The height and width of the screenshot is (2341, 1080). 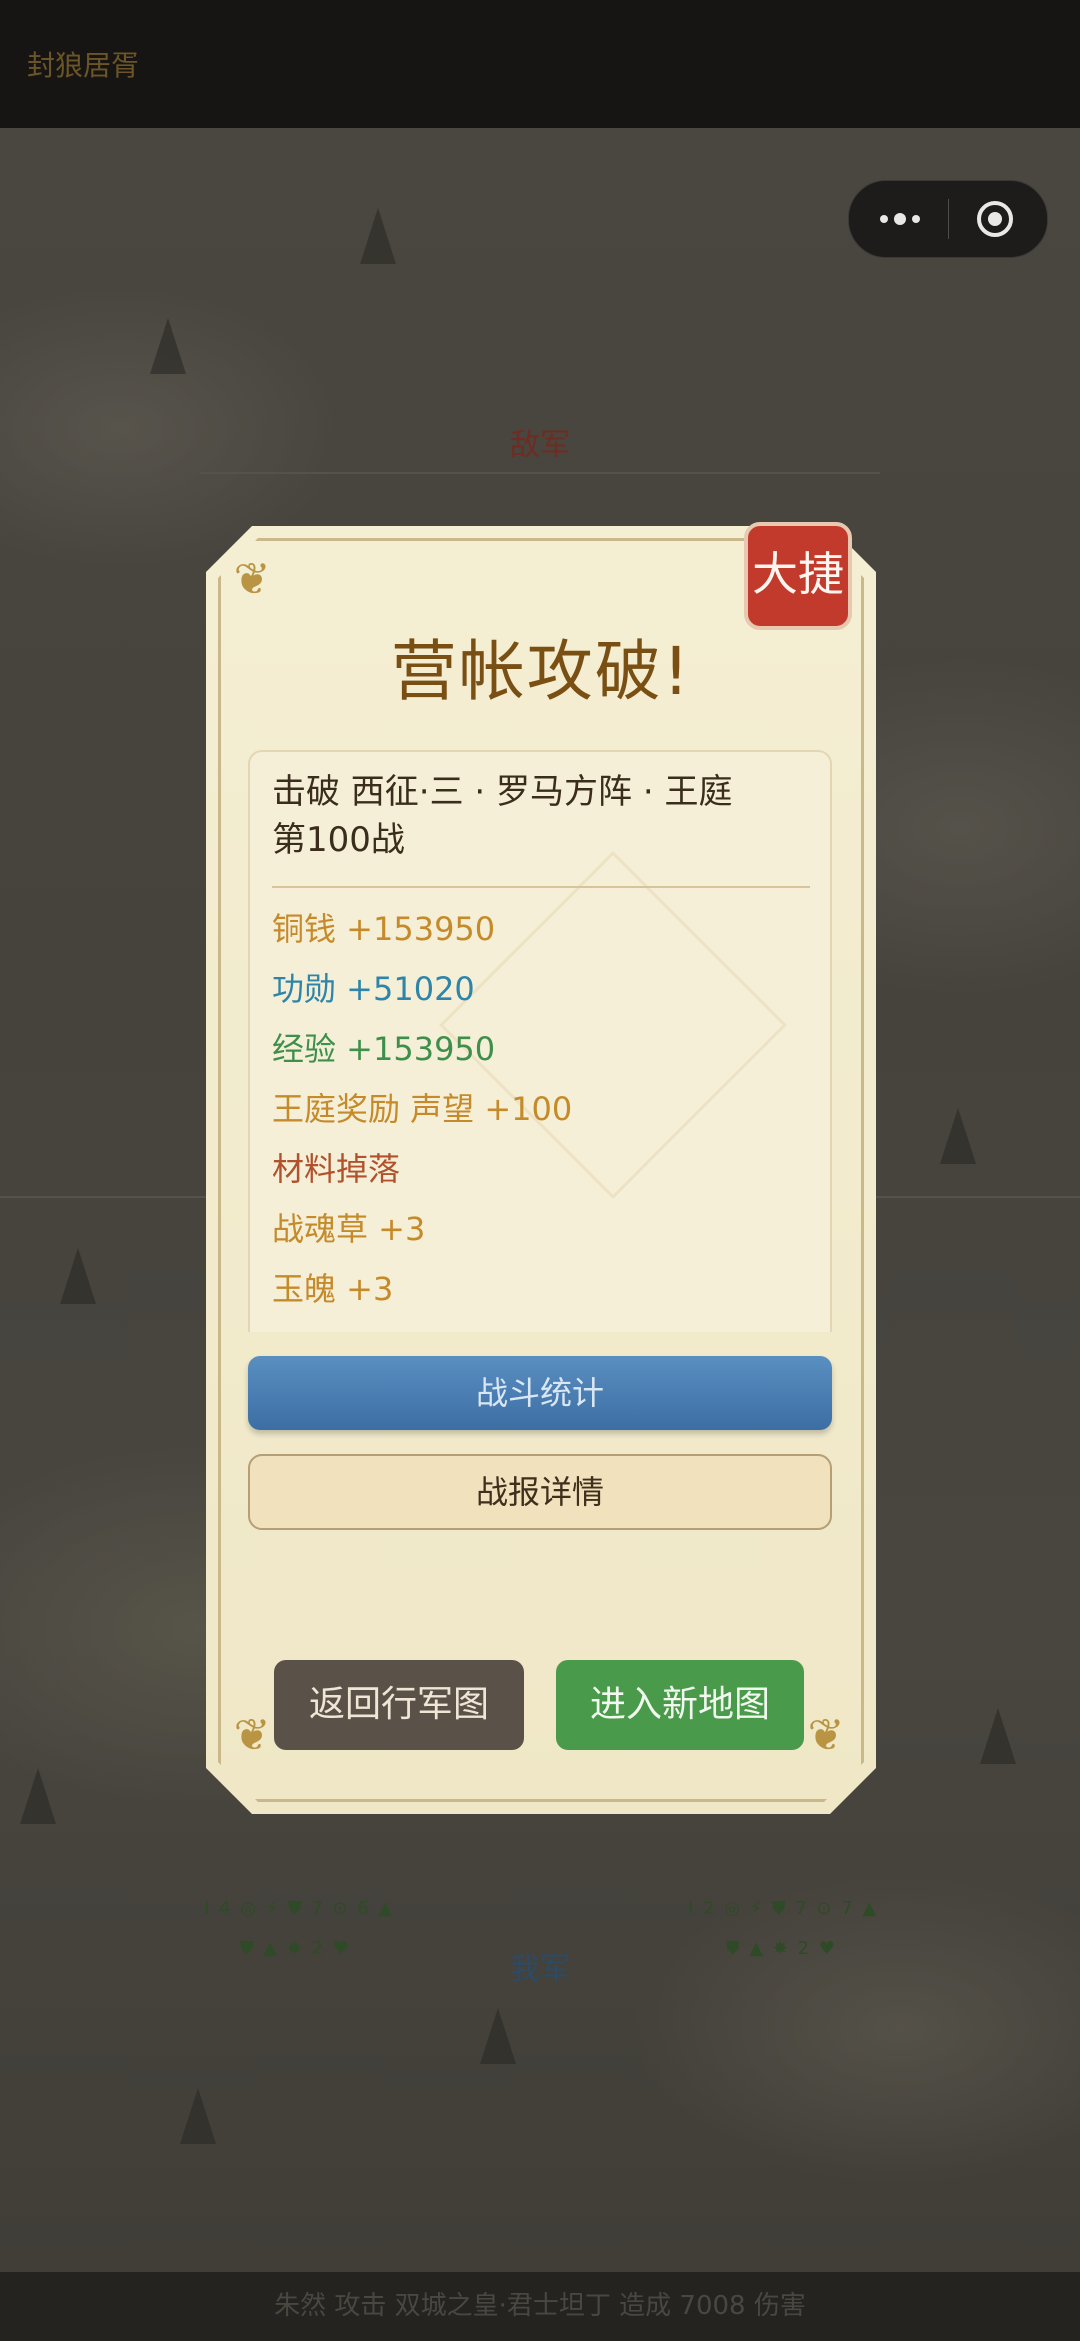 I want to click on mini-program-capsule, so click(x=948, y=219).